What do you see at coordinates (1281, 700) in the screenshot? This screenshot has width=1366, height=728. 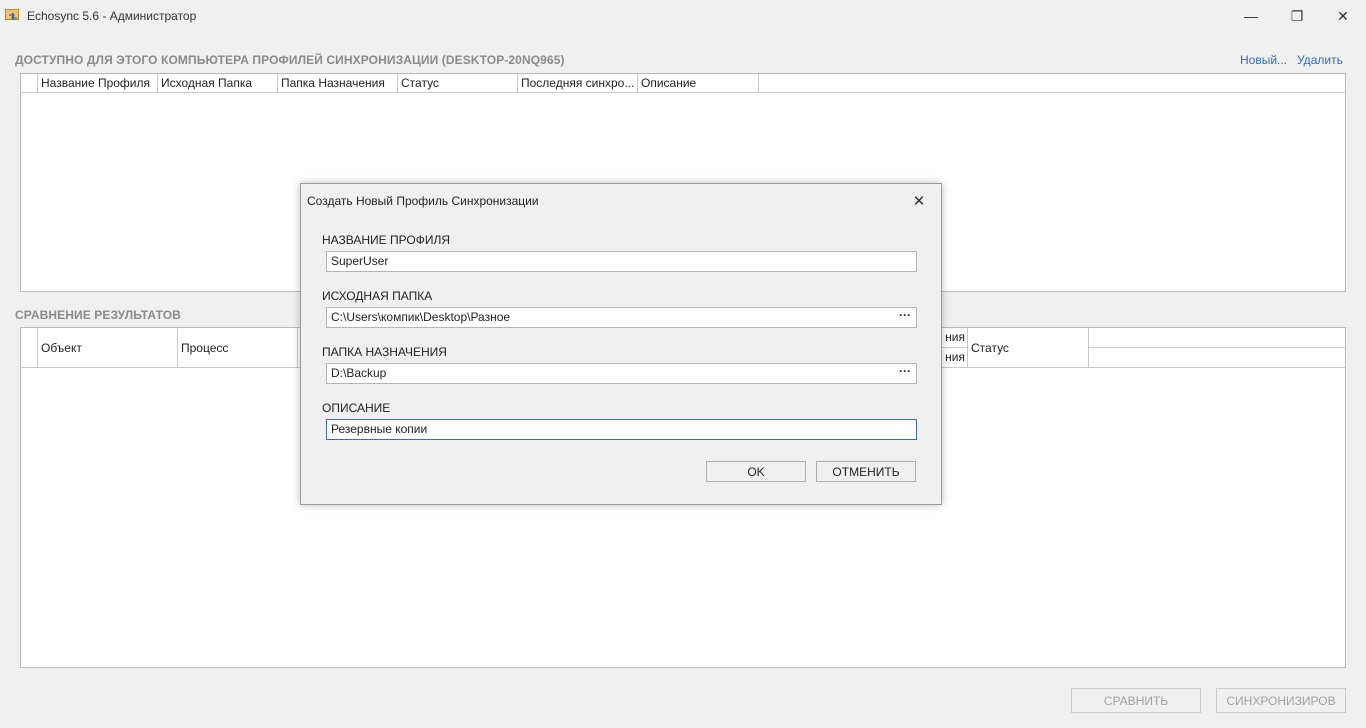 I see `sync-button: СИНХРОНИЗИРОВ` at bounding box center [1281, 700].